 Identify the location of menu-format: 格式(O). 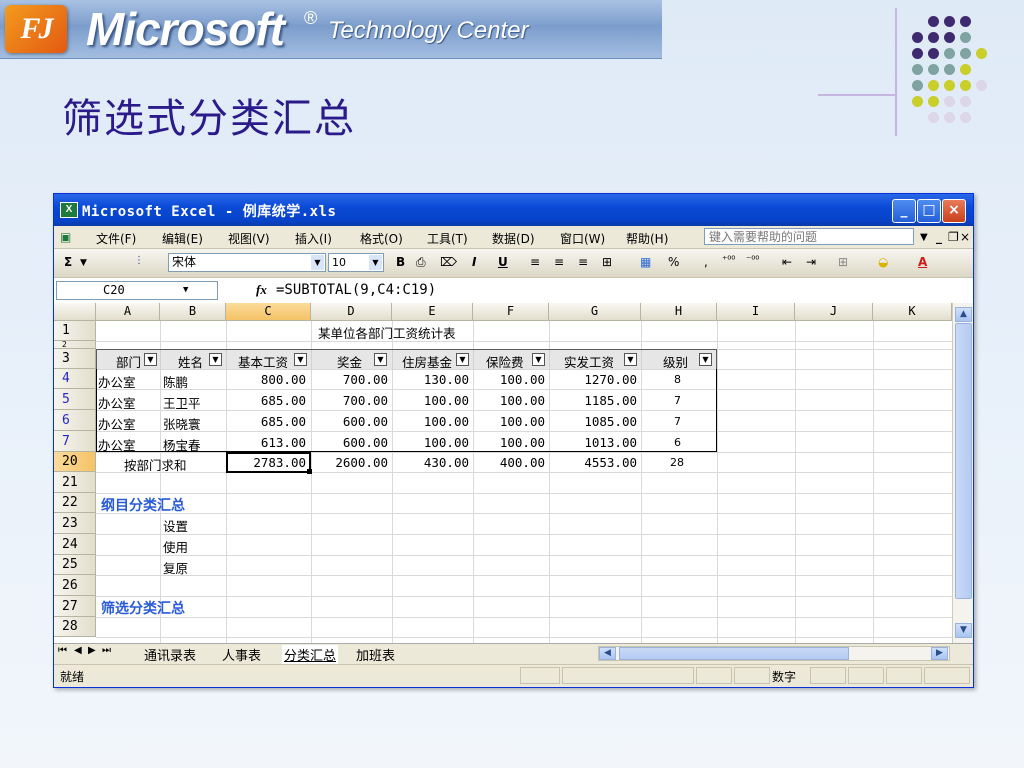
(381, 238).